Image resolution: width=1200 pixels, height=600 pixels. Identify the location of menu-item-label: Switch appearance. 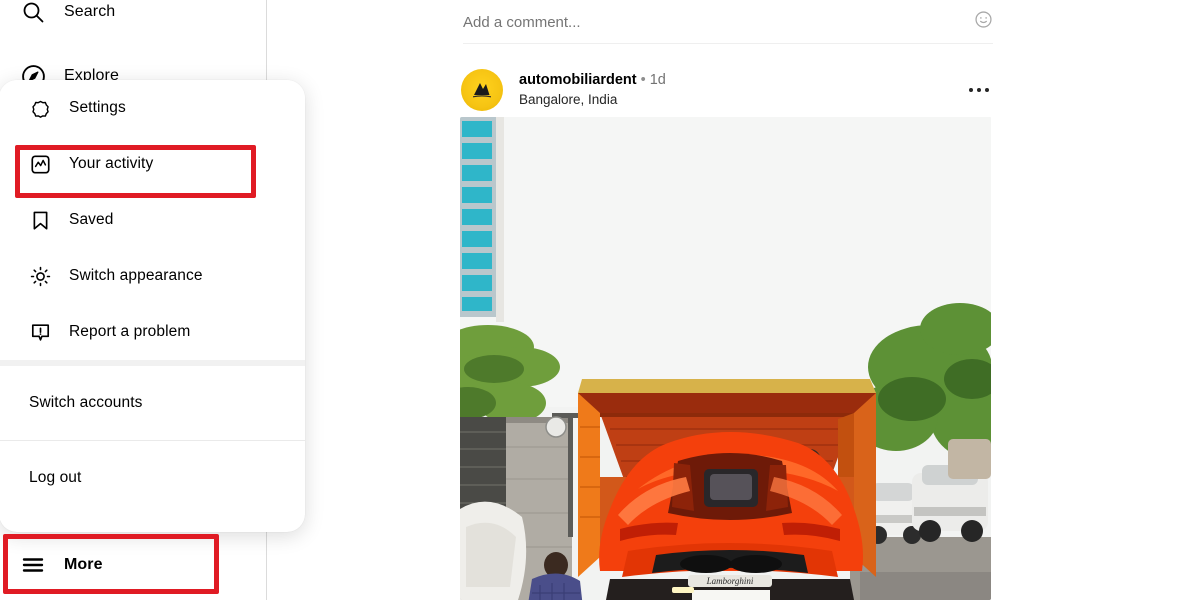
(136, 275).